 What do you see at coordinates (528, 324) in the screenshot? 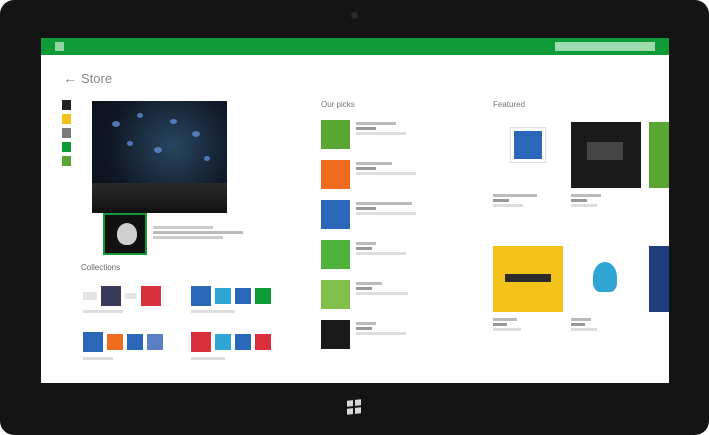
I see `featured-app-4-label` at bounding box center [528, 324].